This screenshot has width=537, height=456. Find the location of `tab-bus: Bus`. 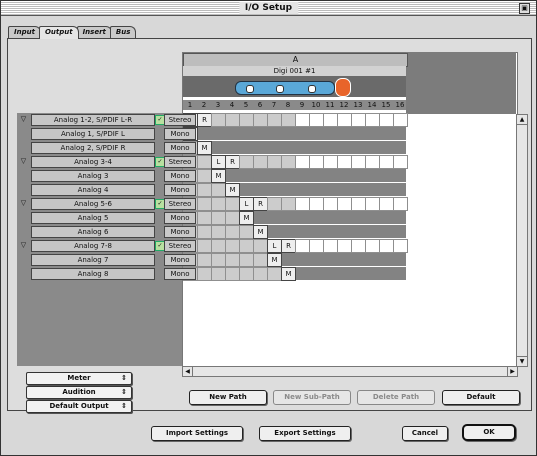

tab-bus: Bus is located at coordinates (123, 32).